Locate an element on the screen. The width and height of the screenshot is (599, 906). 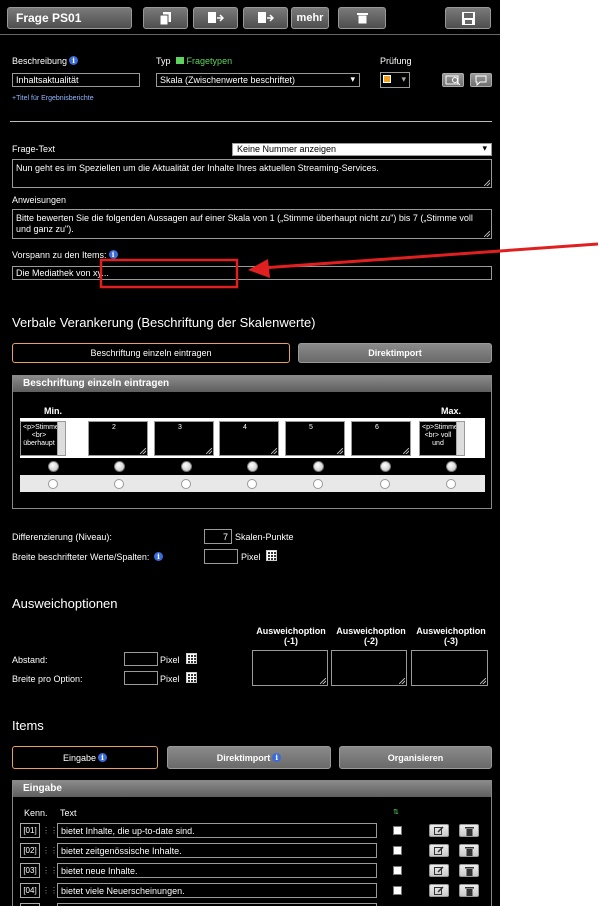
annotation-overlay is located at coordinates (349, 265).